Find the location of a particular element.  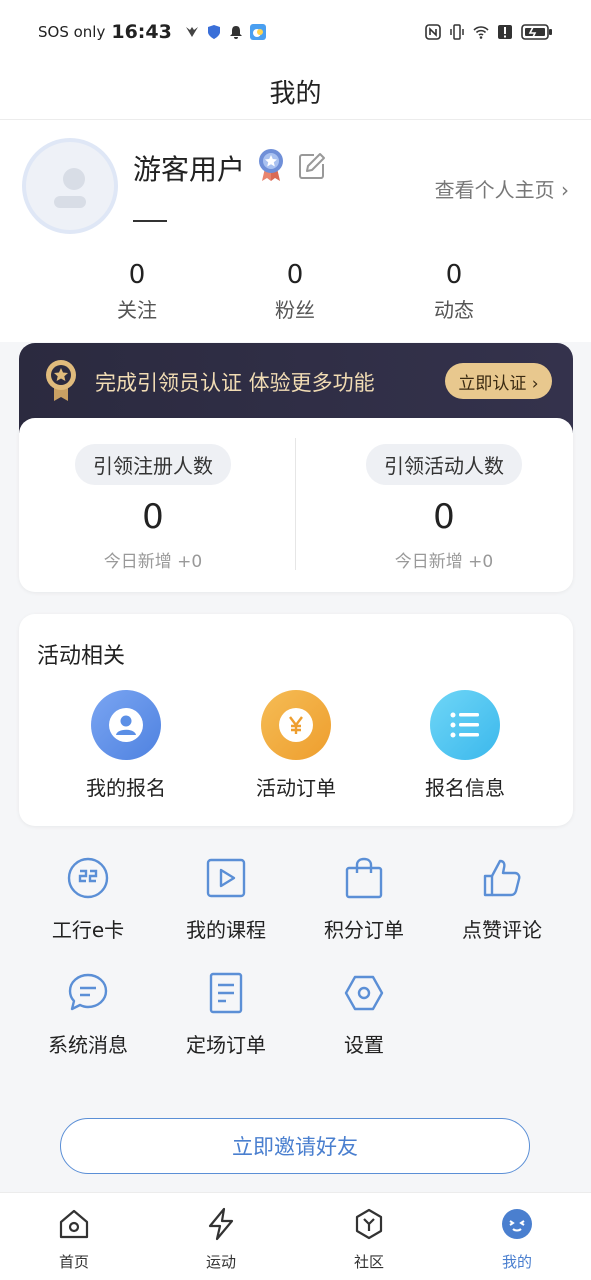

alert-icon is located at coordinates (505, 32).